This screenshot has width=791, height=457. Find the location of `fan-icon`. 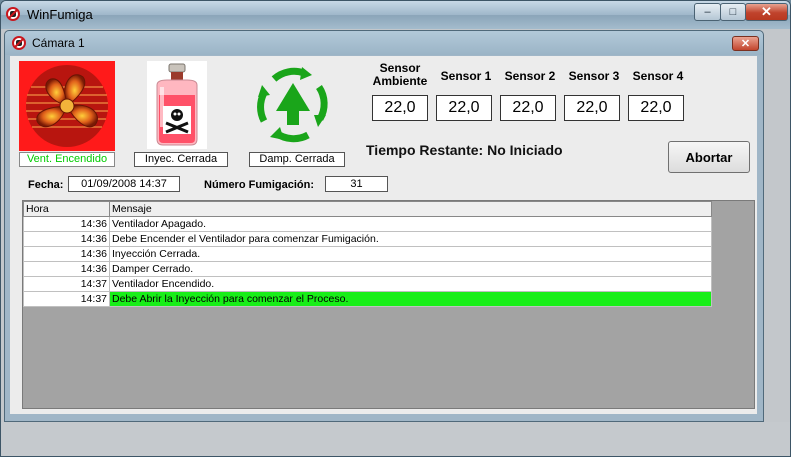

fan-icon is located at coordinates (67, 106).